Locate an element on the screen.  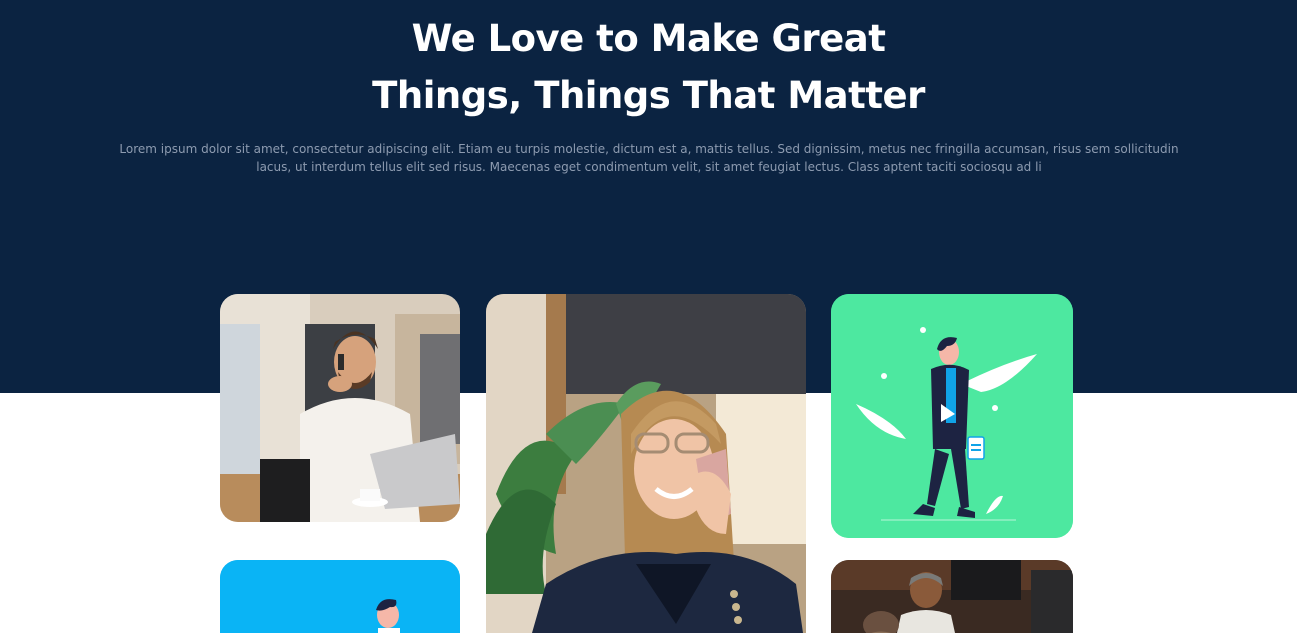
gallery-photo-man-with-cap is located at coordinates (952, 596).